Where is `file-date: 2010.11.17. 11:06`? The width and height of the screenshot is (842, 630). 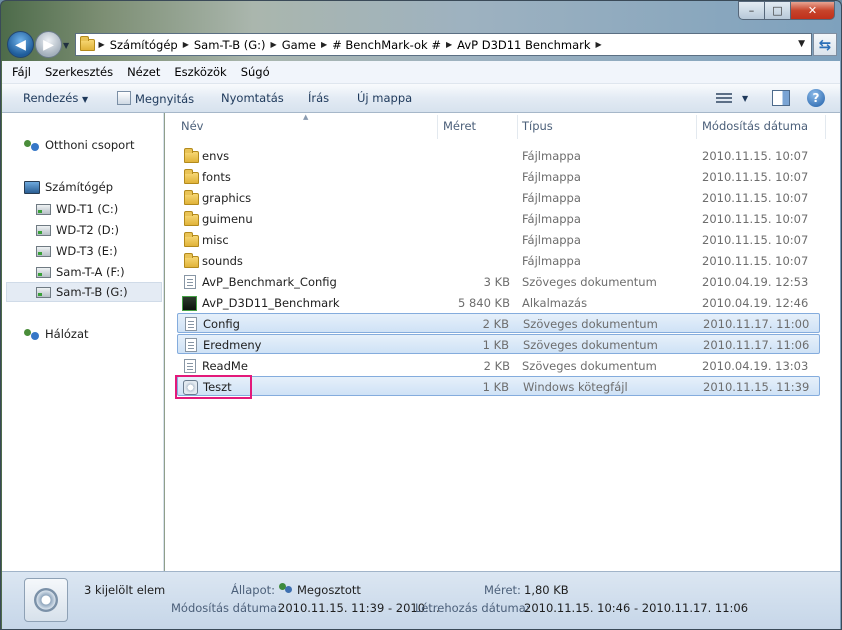 file-date: 2010.11.17. 11:06 is located at coordinates (756, 345).